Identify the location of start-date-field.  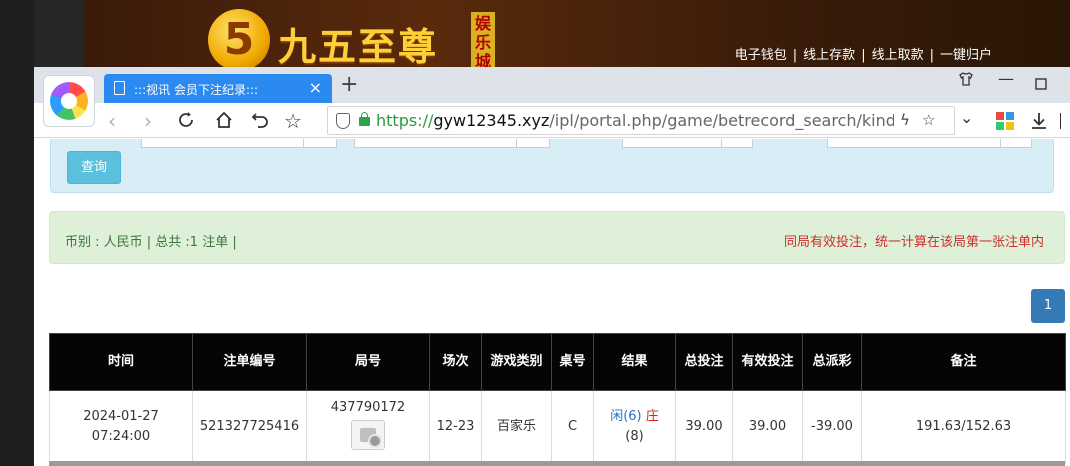
(222, 143).